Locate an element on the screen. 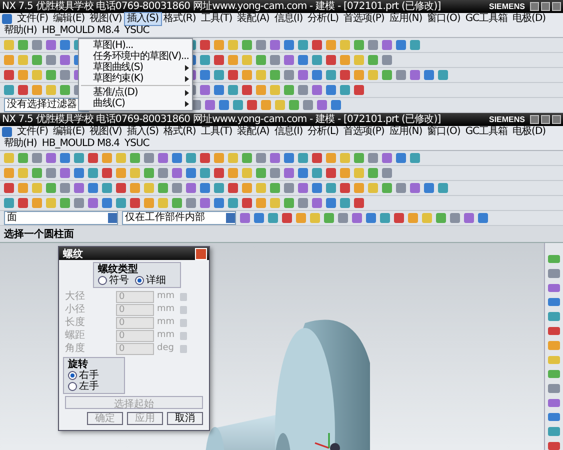 This screenshot has height=450, width=563. status-text: 选择一个圆柱面 is located at coordinates (39, 234).